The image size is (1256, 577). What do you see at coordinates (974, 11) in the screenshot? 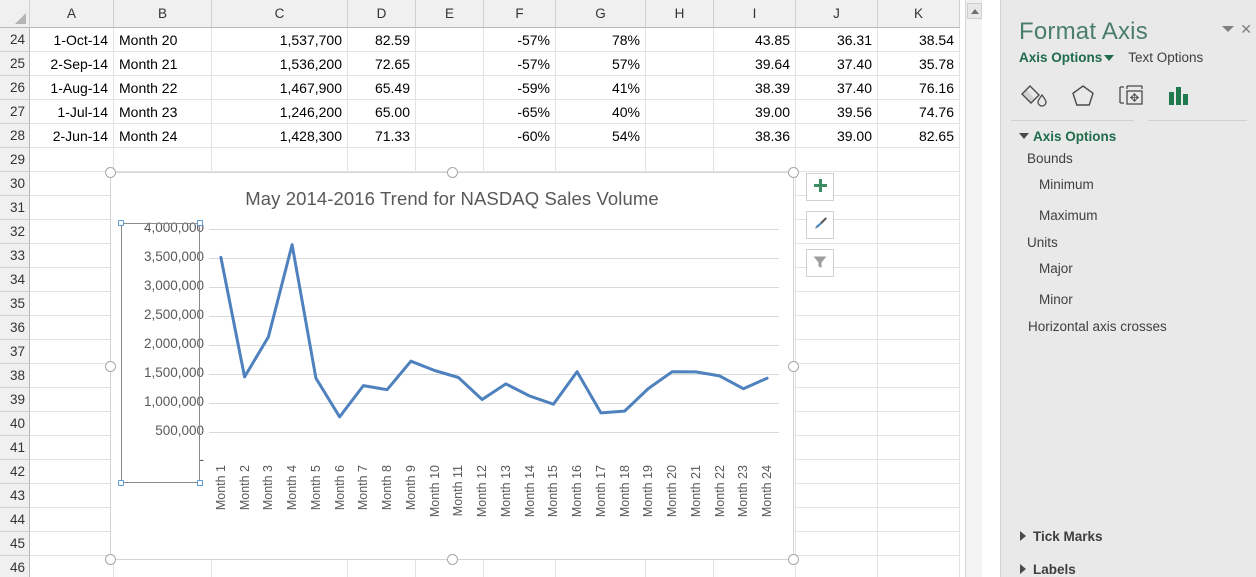
I see `scroll-up-arrow` at bounding box center [974, 11].